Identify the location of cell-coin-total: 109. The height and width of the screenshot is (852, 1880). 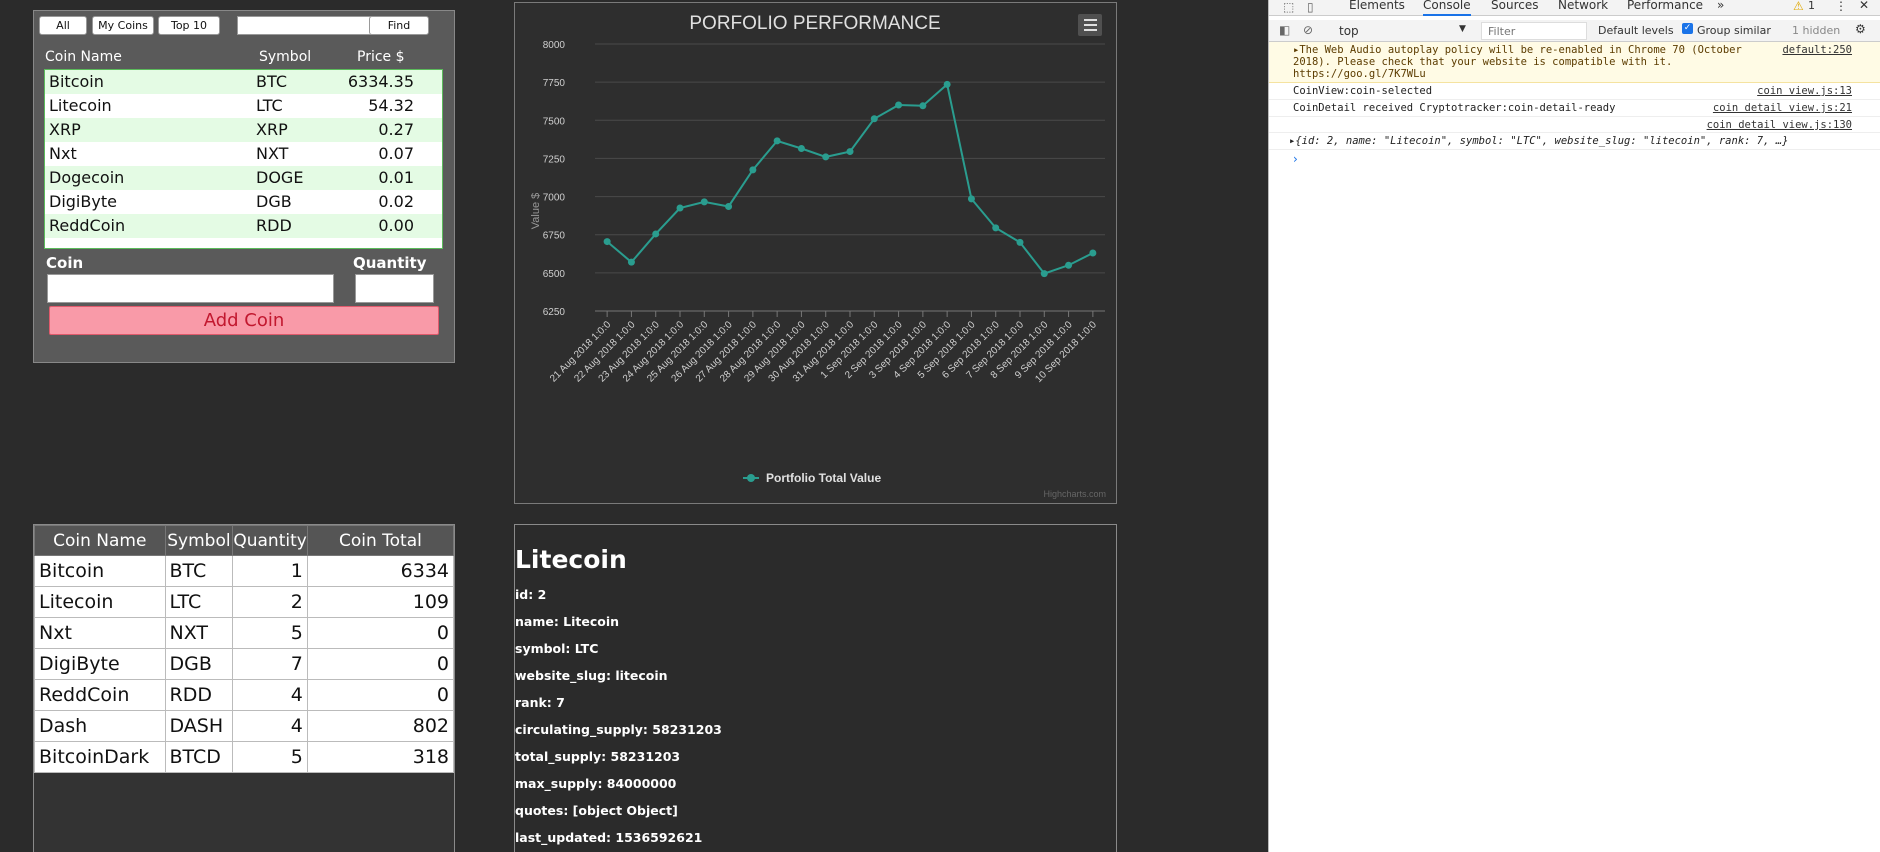
(380, 602).